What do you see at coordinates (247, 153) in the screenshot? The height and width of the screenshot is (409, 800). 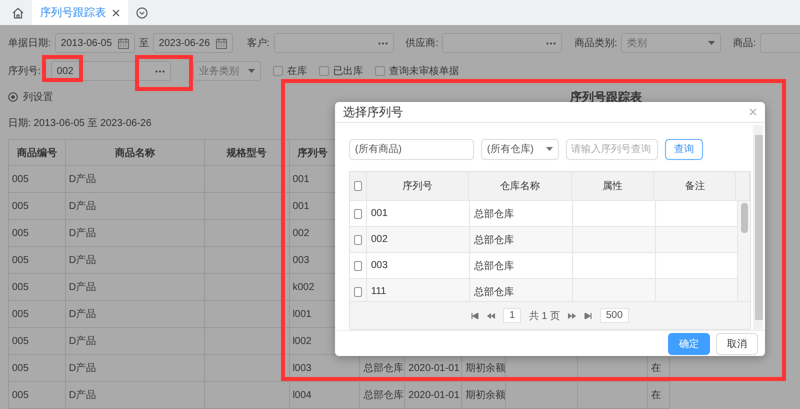 I see `column-header: 规格型号` at bounding box center [247, 153].